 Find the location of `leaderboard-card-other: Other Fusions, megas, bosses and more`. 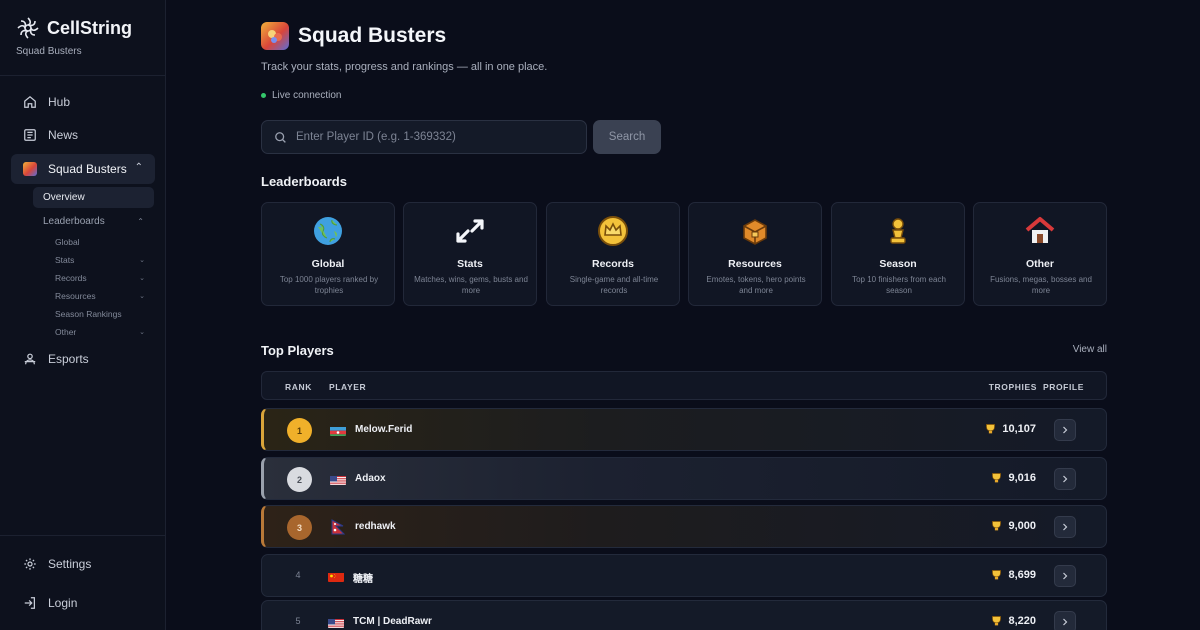

leaderboard-card-other: Other Fusions, megas, bosses and more is located at coordinates (1040, 254).